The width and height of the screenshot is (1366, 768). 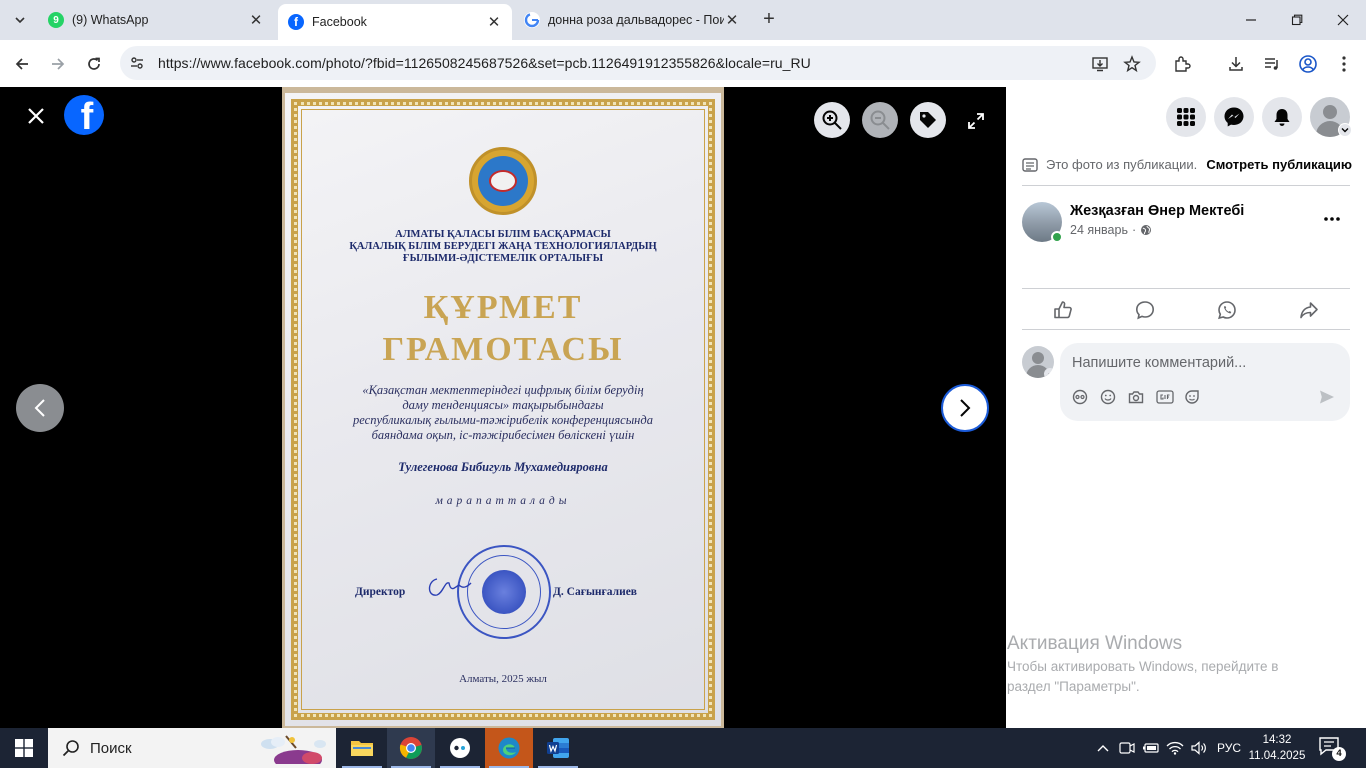 What do you see at coordinates (769, 19) in the screenshot?
I see `new-tab-button: +` at bounding box center [769, 19].